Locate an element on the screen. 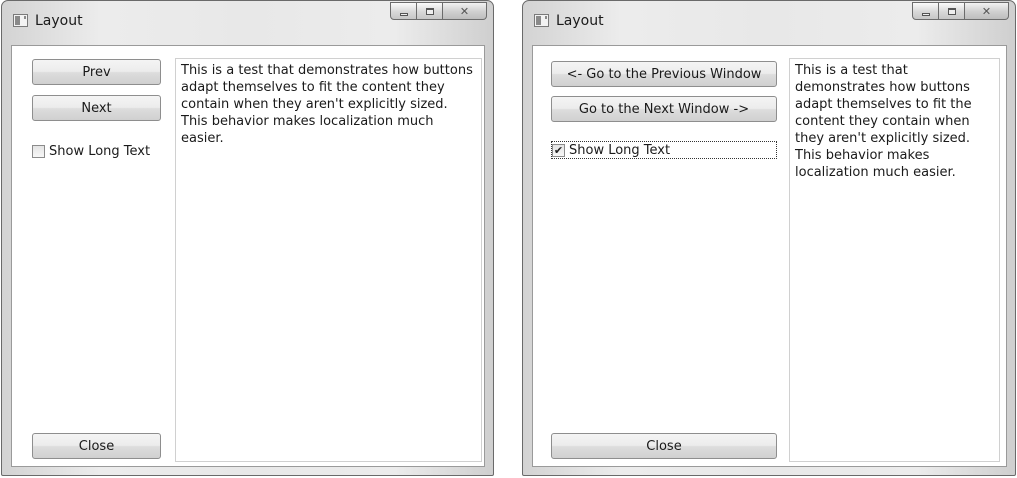  show-long-text-checkbox: Show Long Text is located at coordinates (91, 151).